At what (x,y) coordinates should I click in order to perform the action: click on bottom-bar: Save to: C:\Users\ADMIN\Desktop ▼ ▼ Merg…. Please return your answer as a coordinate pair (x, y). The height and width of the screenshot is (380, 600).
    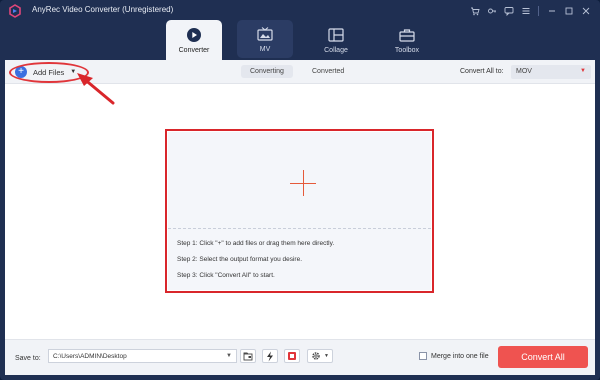
    Looking at the image, I should click on (300, 357).